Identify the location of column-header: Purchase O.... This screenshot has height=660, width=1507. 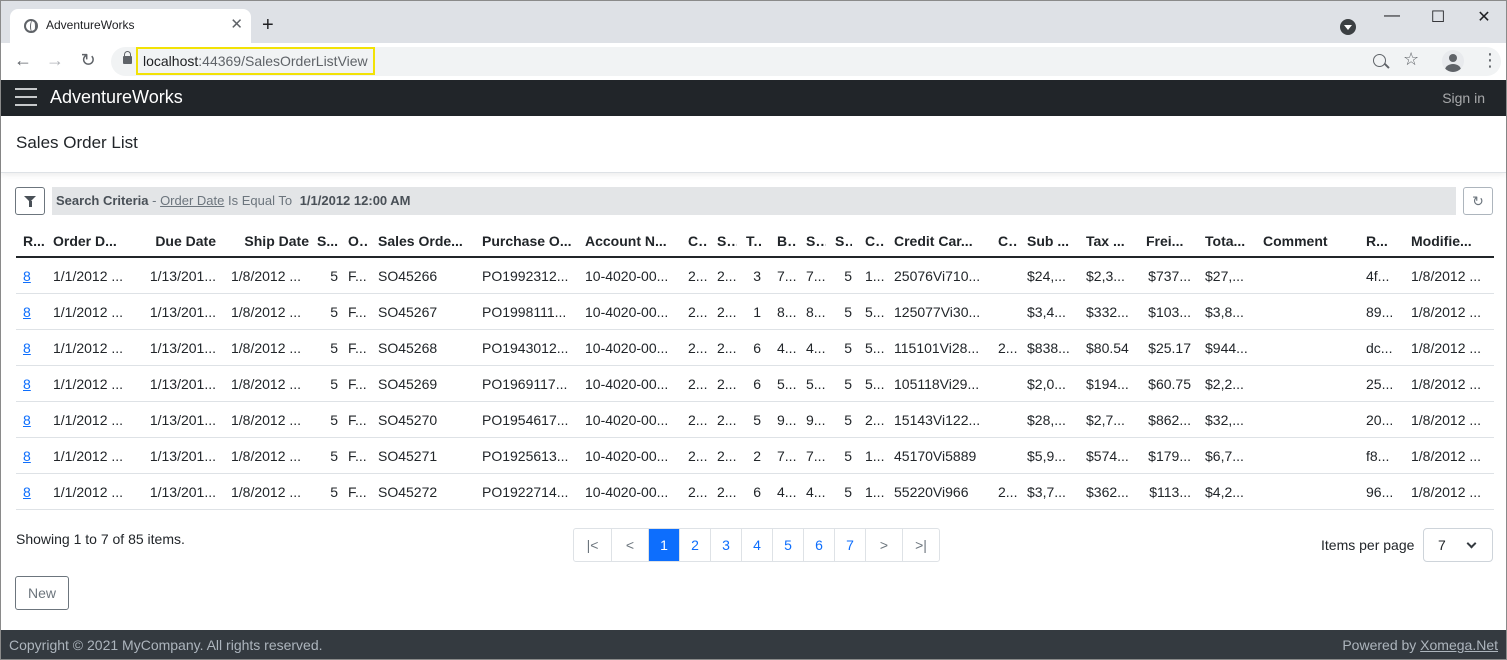
(528, 240).